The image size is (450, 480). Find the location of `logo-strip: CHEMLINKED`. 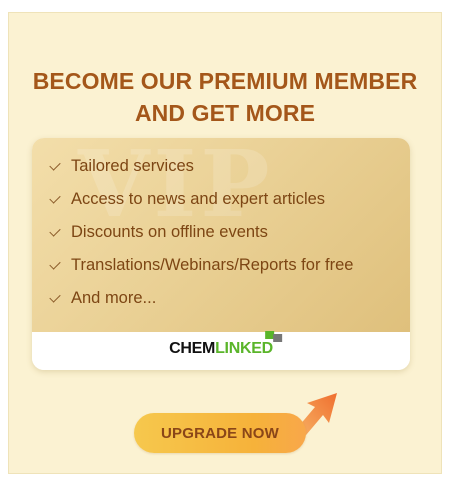

logo-strip: CHEMLINKED is located at coordinates (221, 350).